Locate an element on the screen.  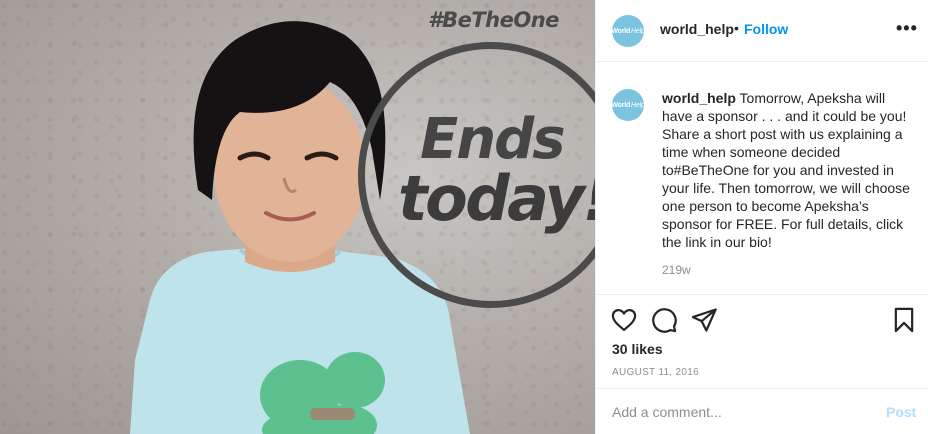
comment-icon is located at coordinates (664, 320).